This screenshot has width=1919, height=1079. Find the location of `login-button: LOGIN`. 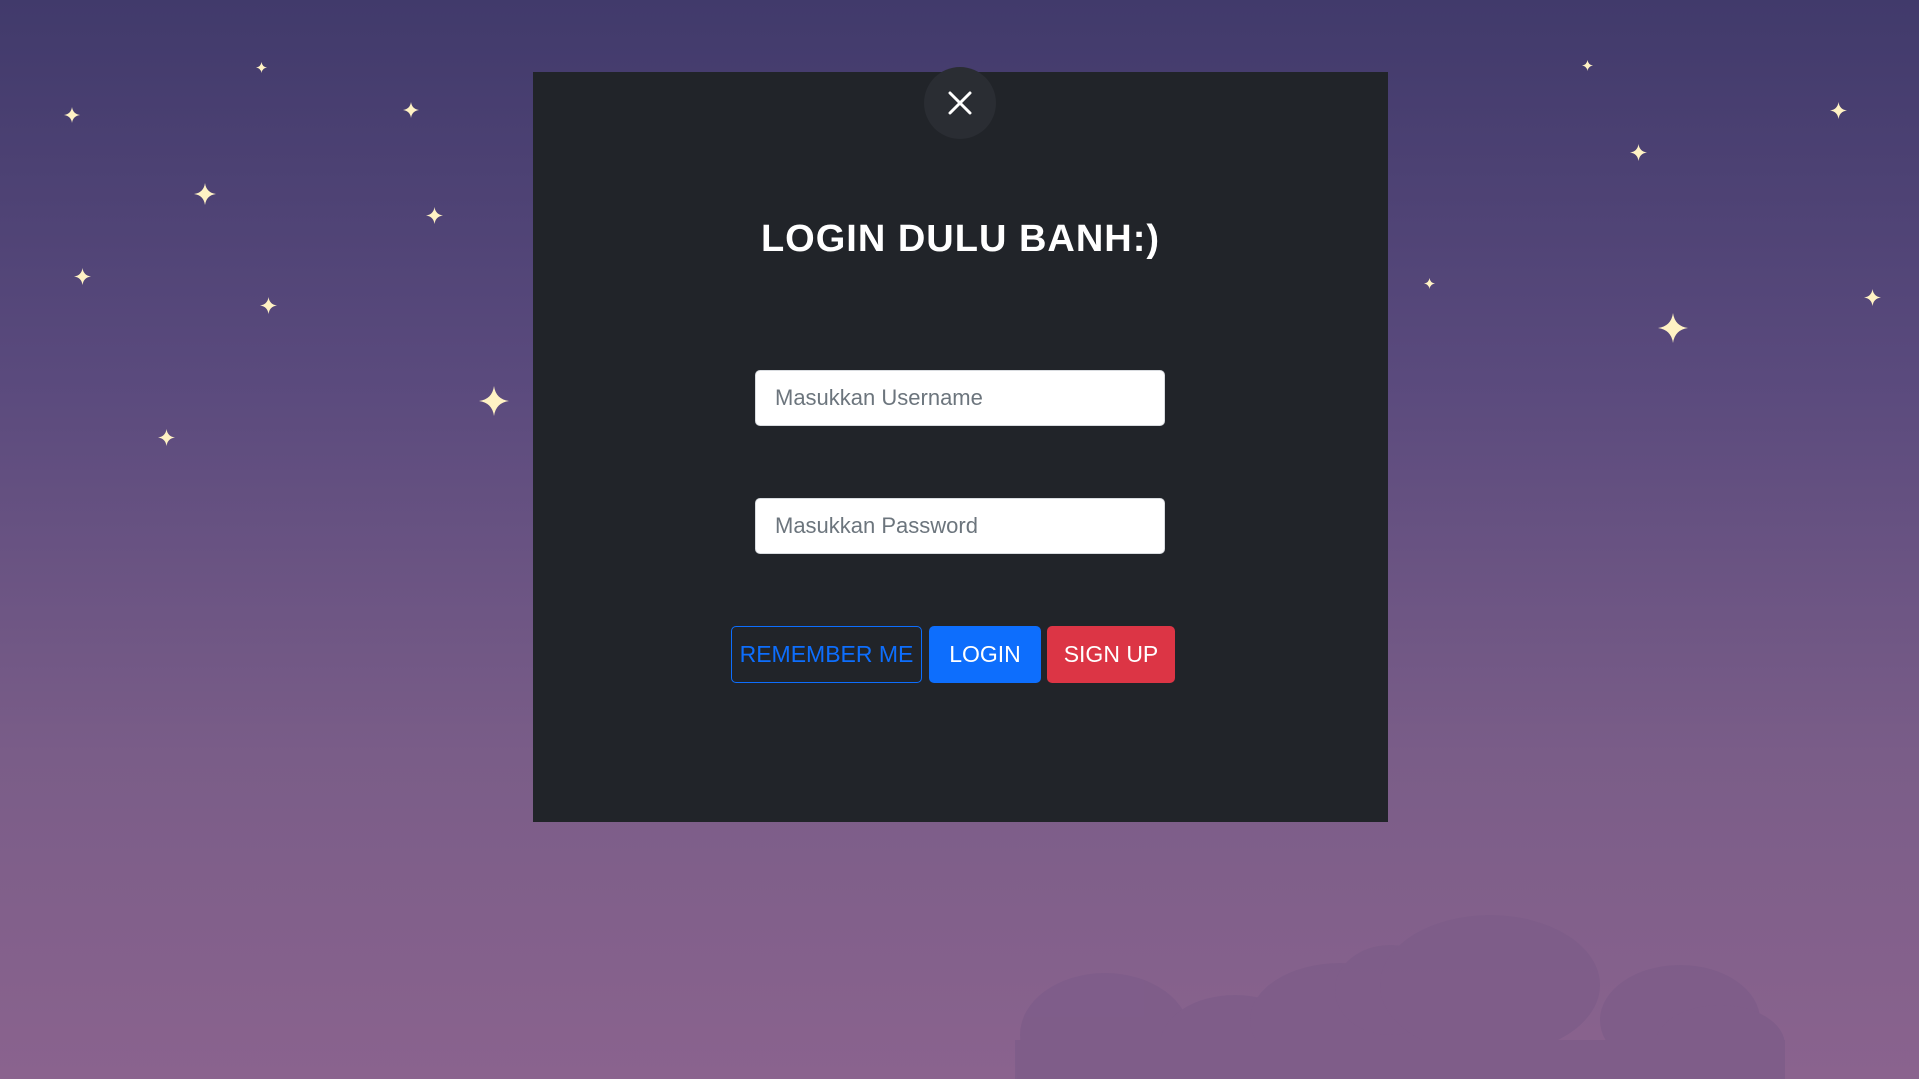

login-button: LOGIN is located at coordinates (985, 654).